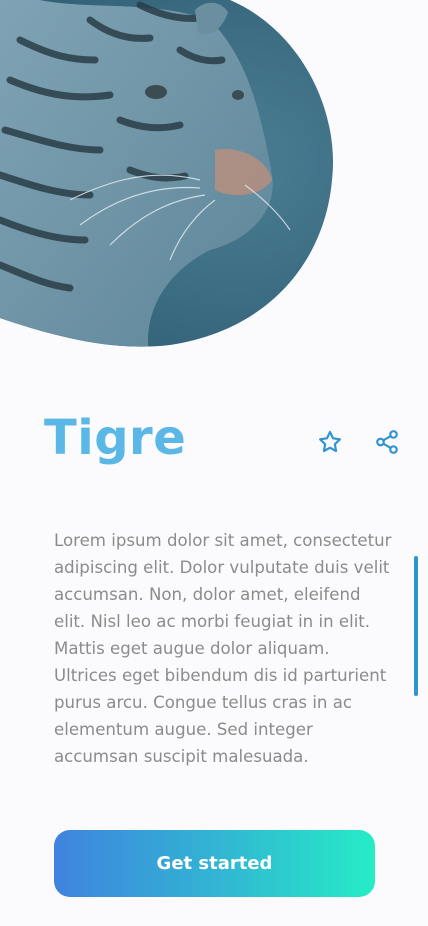 The height and width of the screenshot is (926, 428). I want to click on share-button, so click(387, 442).